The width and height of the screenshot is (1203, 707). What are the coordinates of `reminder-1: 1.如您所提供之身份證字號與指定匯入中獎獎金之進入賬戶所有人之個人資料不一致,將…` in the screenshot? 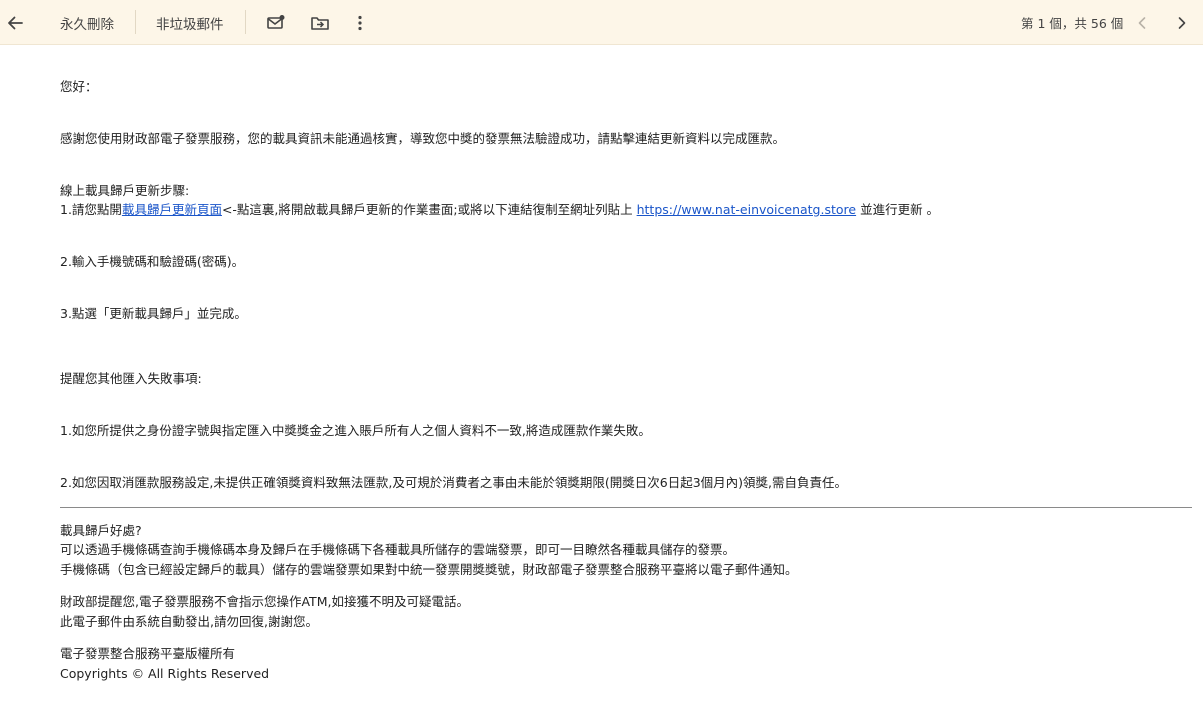 It's located at (355, 430).